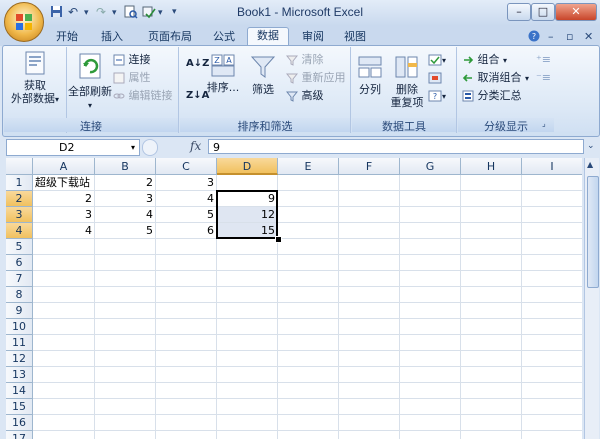 This screenshot has height=439, width=600. Describe the element at coordinates (64, 247) in the screenshot. I see `cell-a5` at that location.